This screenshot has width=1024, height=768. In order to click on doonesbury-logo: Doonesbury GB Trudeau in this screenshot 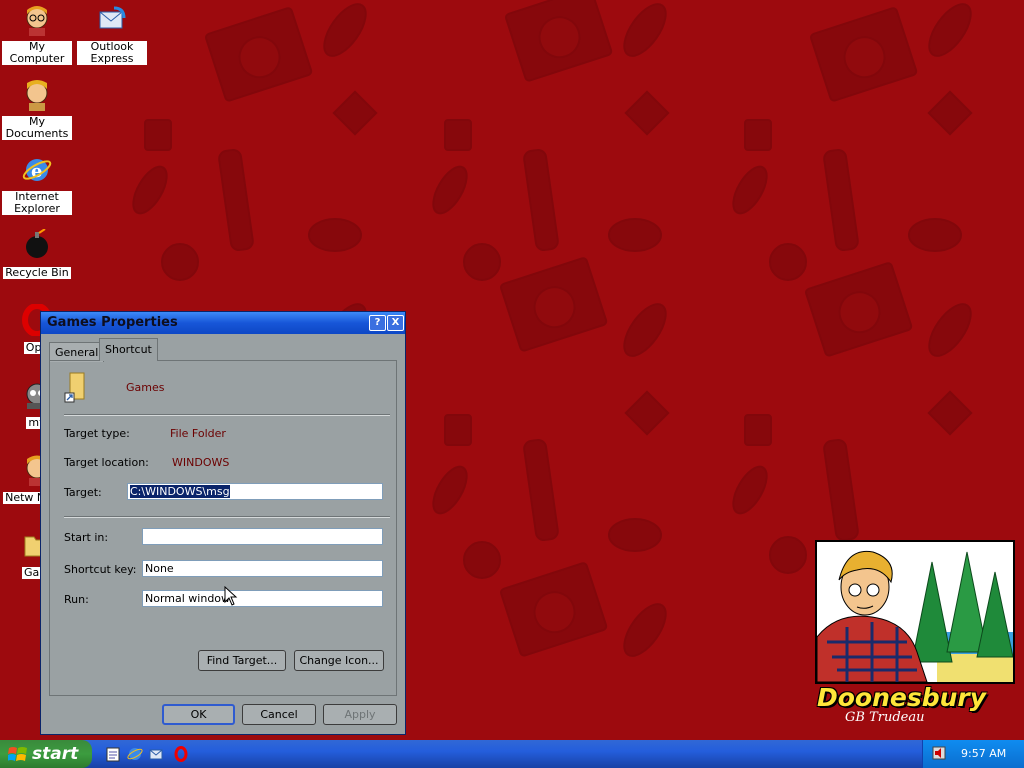, I will do `click(915, 633)`.